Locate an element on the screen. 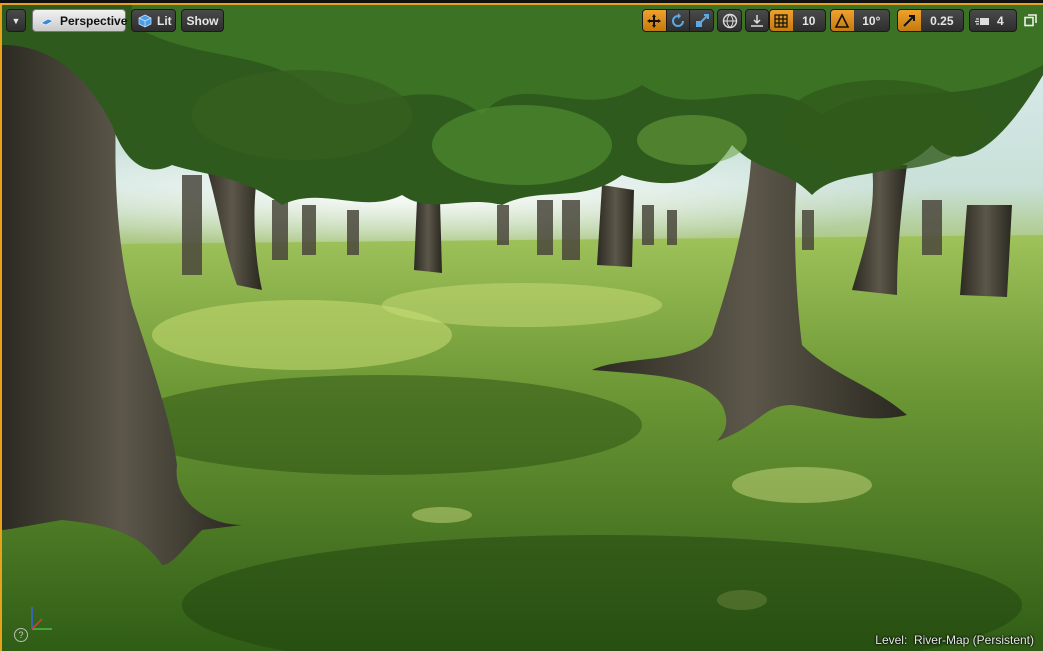  cube-perspective-icon is located at coordinates (47, 21).